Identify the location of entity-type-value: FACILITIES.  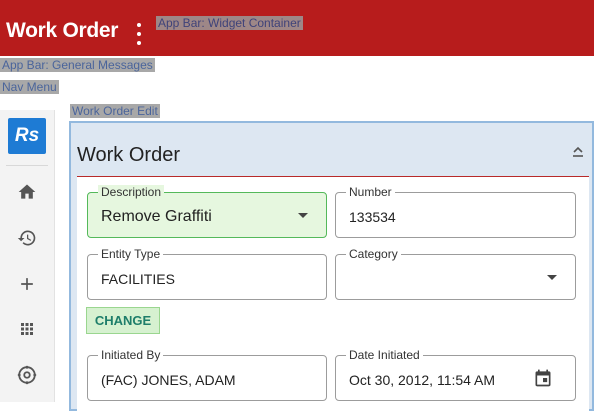
(138, 279).